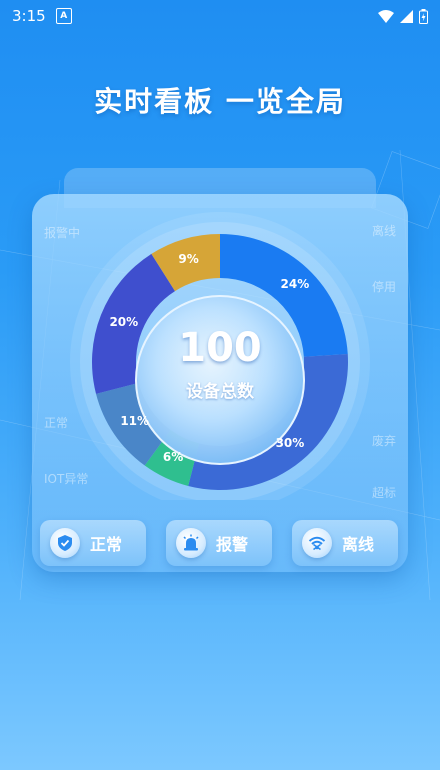 Image resolution: width=440 pixels, height=770 pixels. What do you see at coordinates (188, 259) in the screenshot?
I see `slice-percent-label: 9%` at bounding box center [188, 259].